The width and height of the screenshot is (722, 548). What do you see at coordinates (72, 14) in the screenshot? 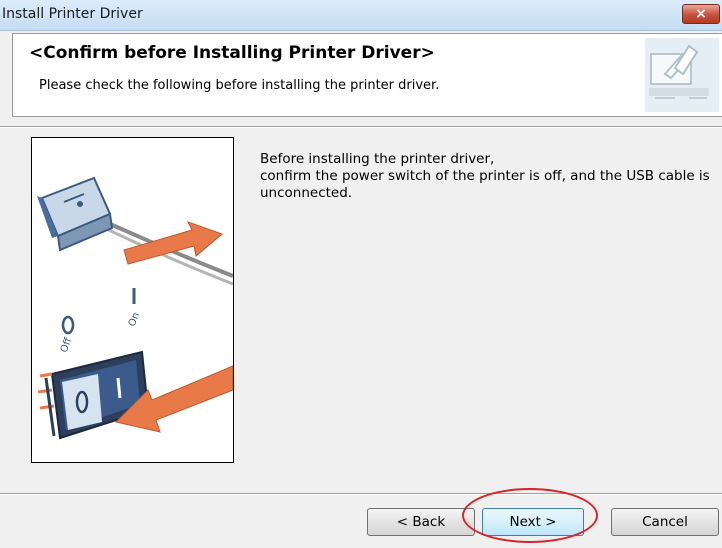
I see `window-title: Install Printer Driver` at bounding box center [72, 14].